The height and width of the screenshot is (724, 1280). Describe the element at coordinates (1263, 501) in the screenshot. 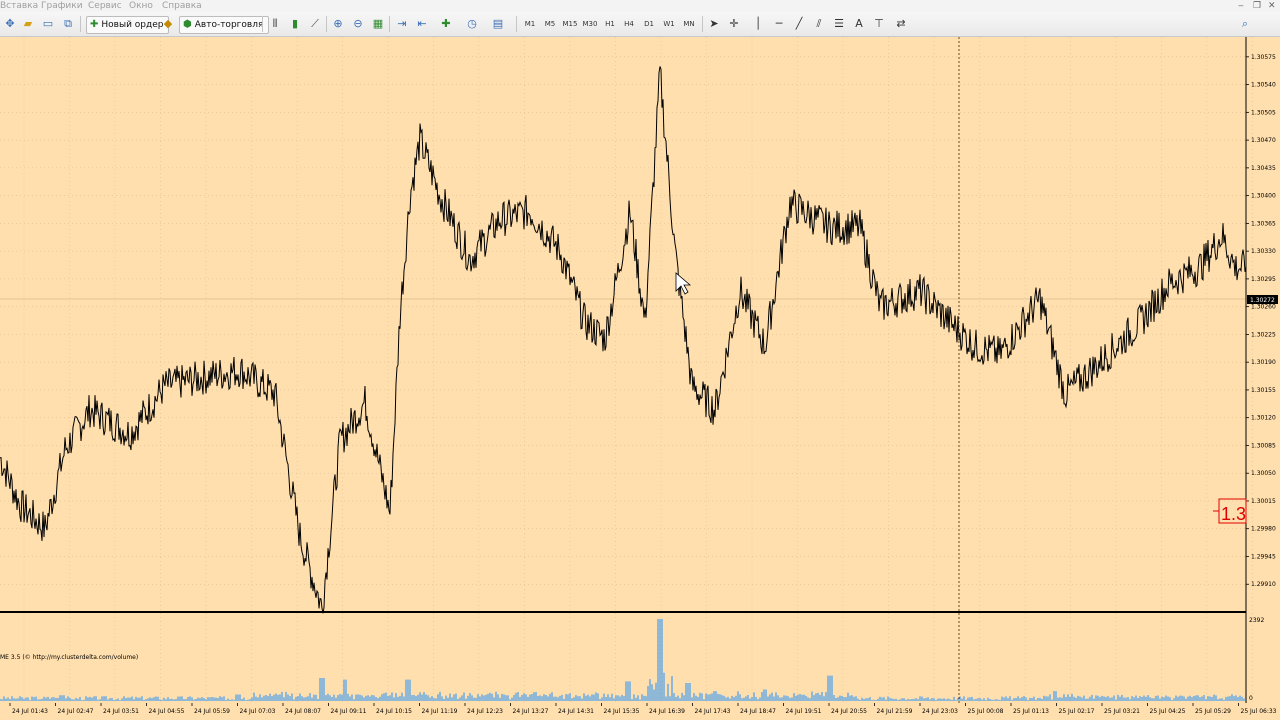

I see `price-tick-label: 1.30015` at that location.